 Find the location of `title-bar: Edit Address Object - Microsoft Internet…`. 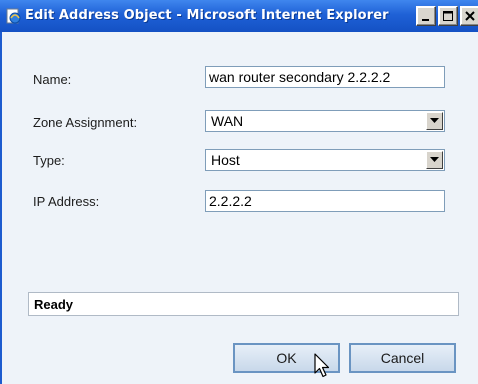

title-bar: Edit Address Object - Microsoft Internet… is located at coordinates (239, 16).